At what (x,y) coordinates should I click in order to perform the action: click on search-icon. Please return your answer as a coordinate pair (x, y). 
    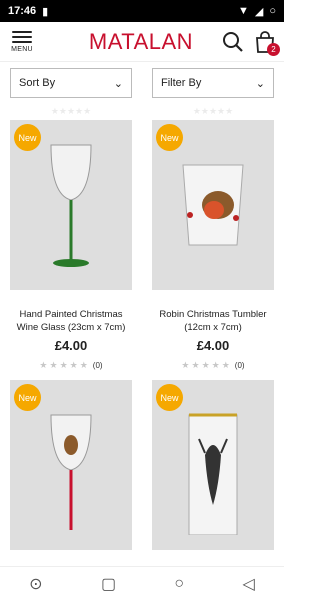
    Looking at the image, I should click on (233, 42).